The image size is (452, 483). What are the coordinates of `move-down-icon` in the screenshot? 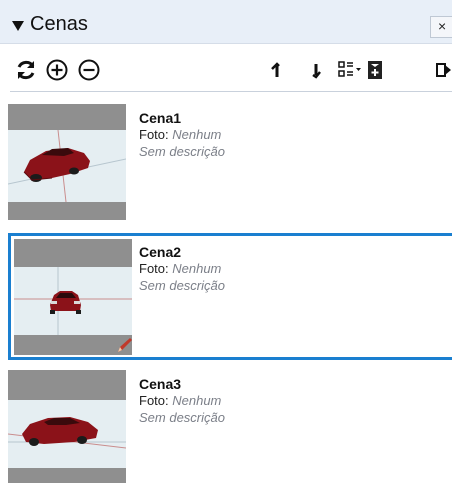 It's located at (316, 70).